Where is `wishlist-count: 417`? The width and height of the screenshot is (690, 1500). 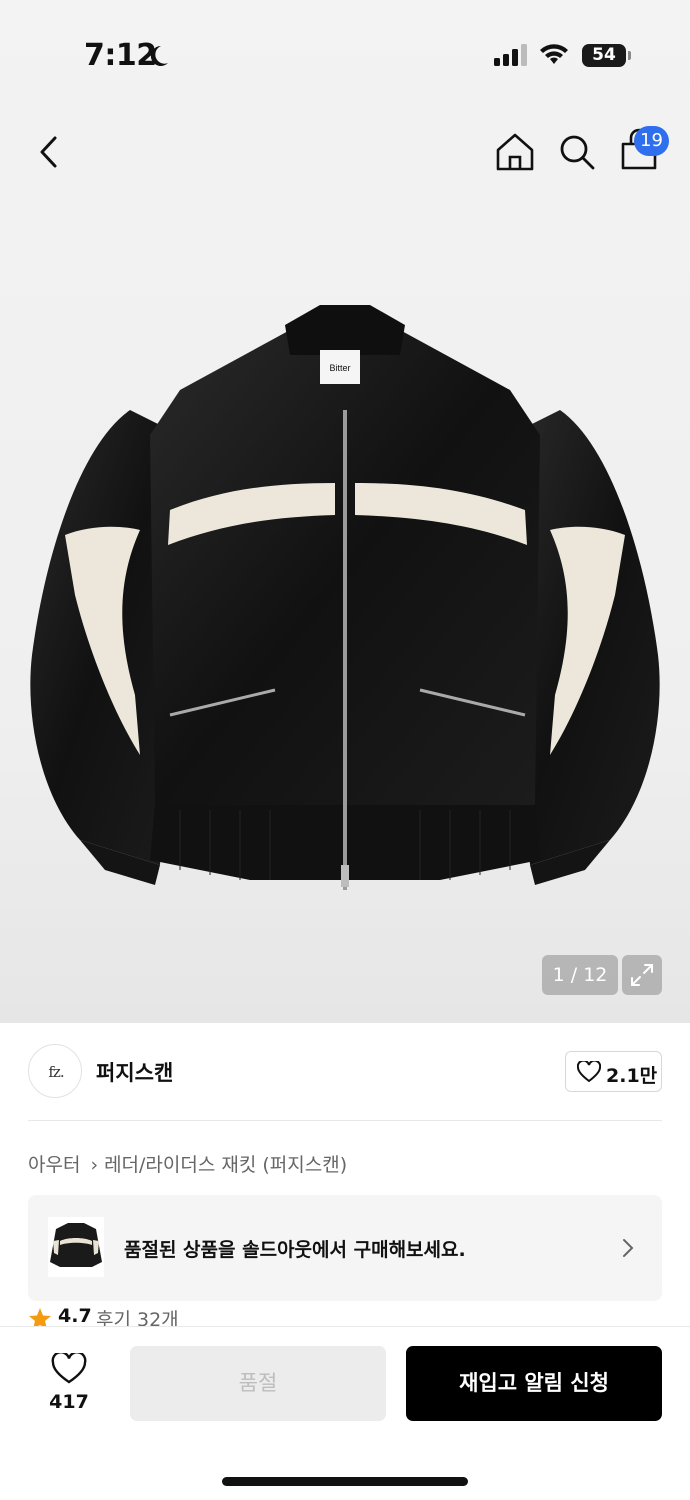
wishlist-count: 417 is located at coordinates (69, 1402).